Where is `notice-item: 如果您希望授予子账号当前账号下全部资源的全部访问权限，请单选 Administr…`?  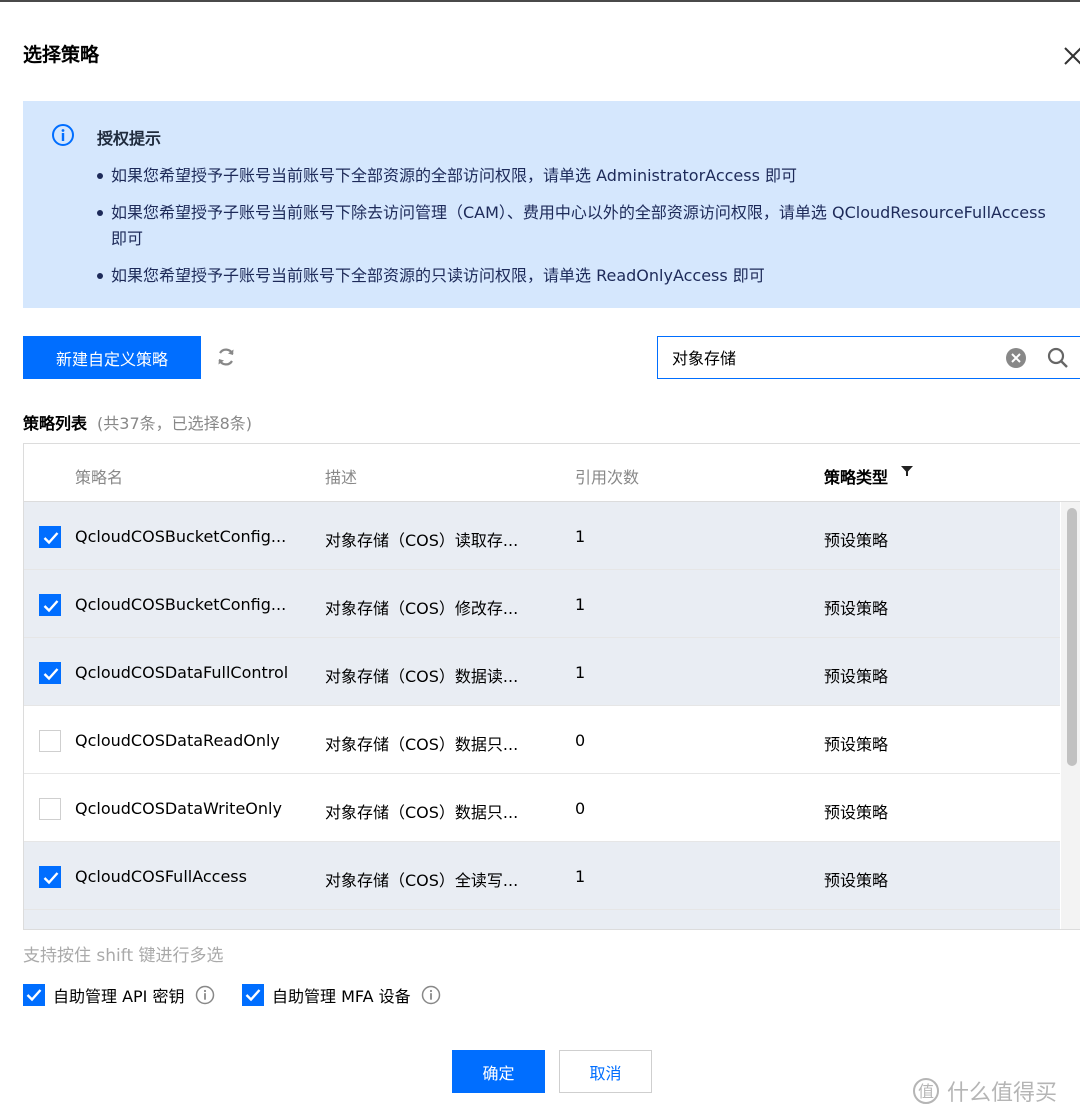 notice-item: 如果您希望授予子账号当前账号下全部资源的全部访问权限，请单选 Administr… is located at coordinates (577, 176).